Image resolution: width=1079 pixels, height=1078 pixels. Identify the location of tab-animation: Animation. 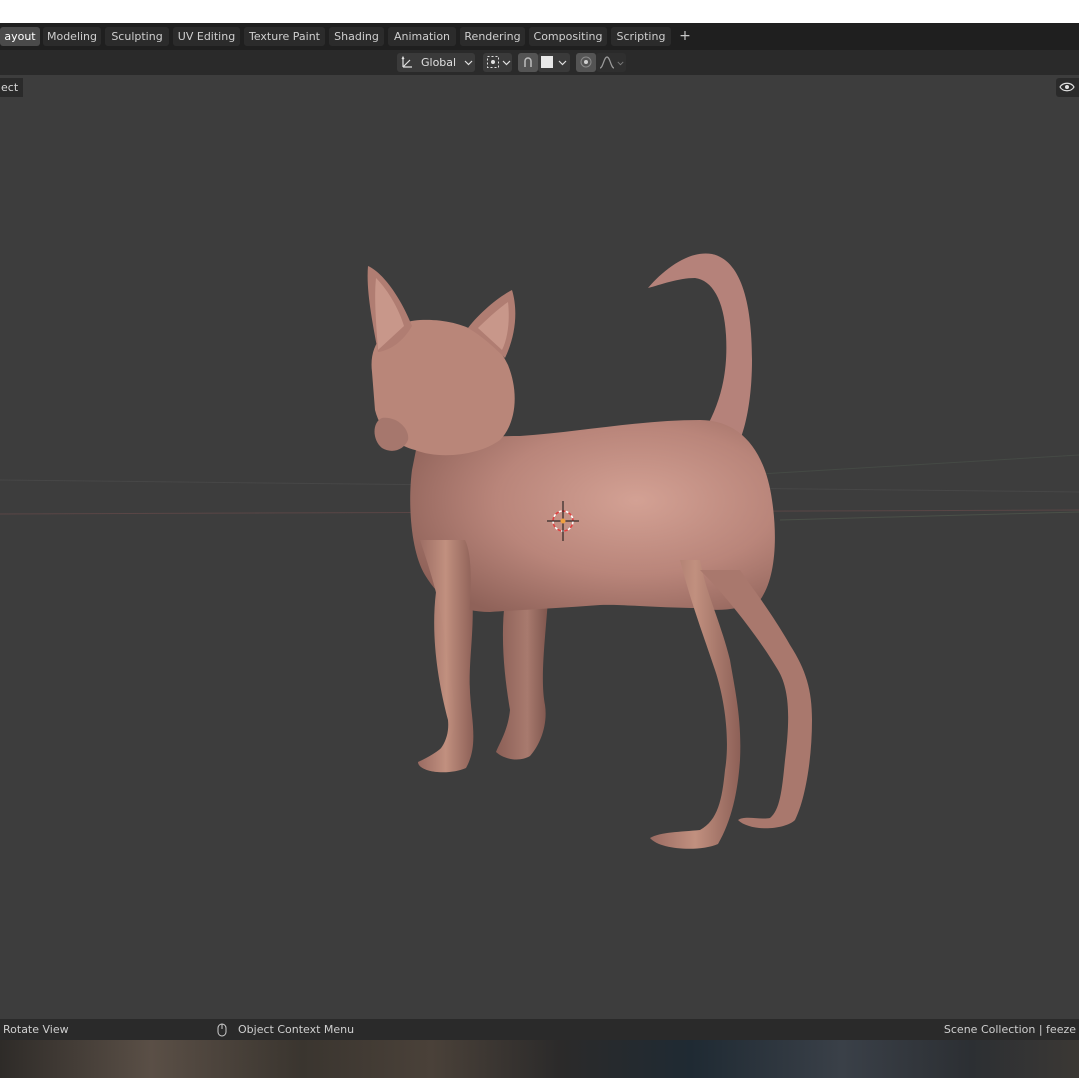
(422, 36).